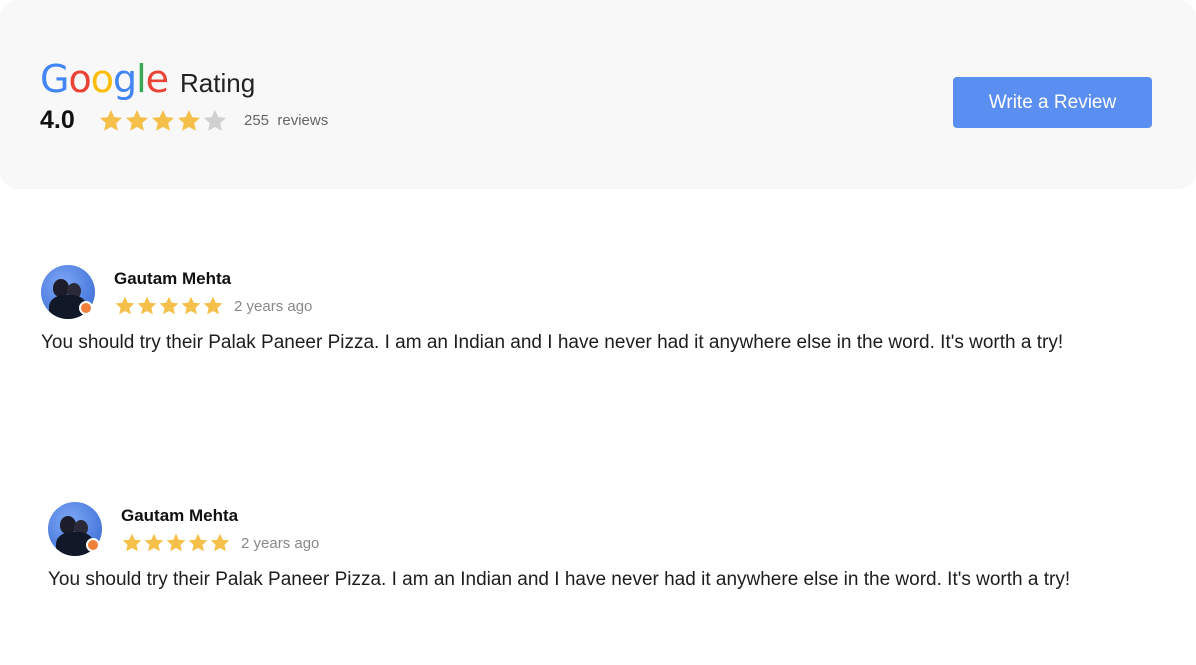 This screenshot has width=1196, height=665. What do you see at coordinates (215, 121) in the screenshot?
I see `star-empty-icon` at bounding box center [215, 121].